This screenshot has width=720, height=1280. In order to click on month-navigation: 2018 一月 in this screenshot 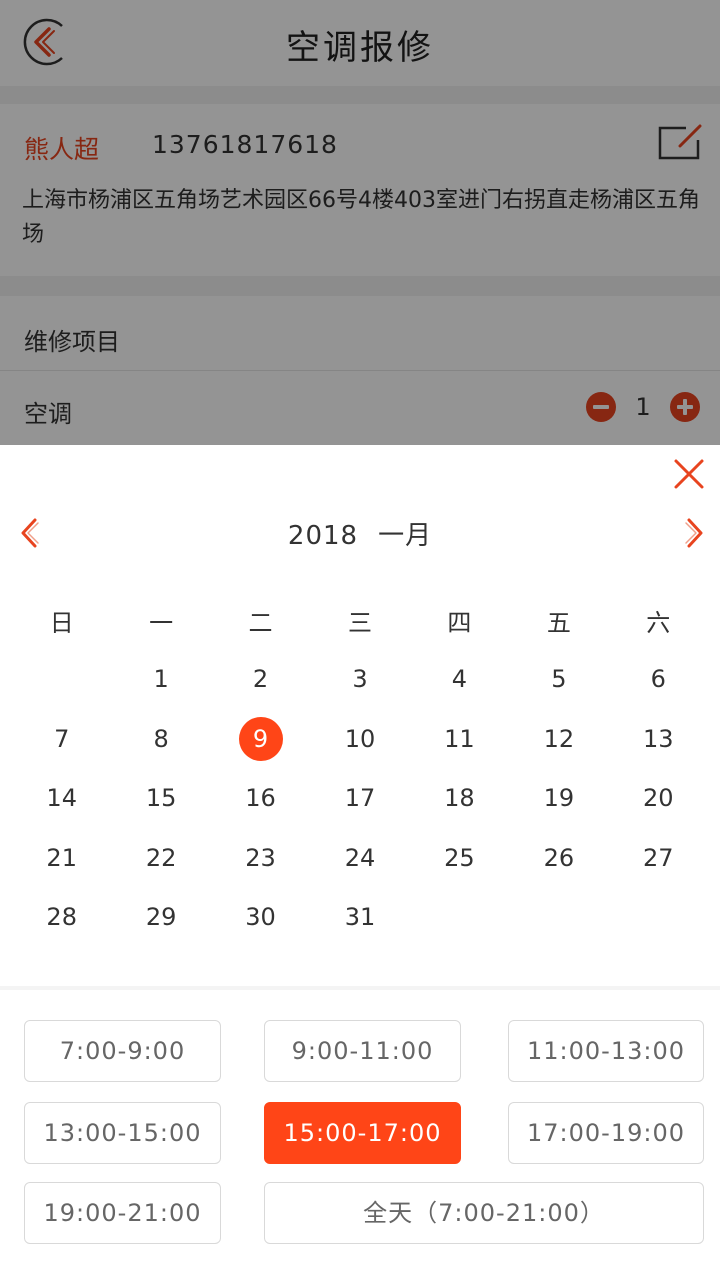, I will do `click(360, 533)`.